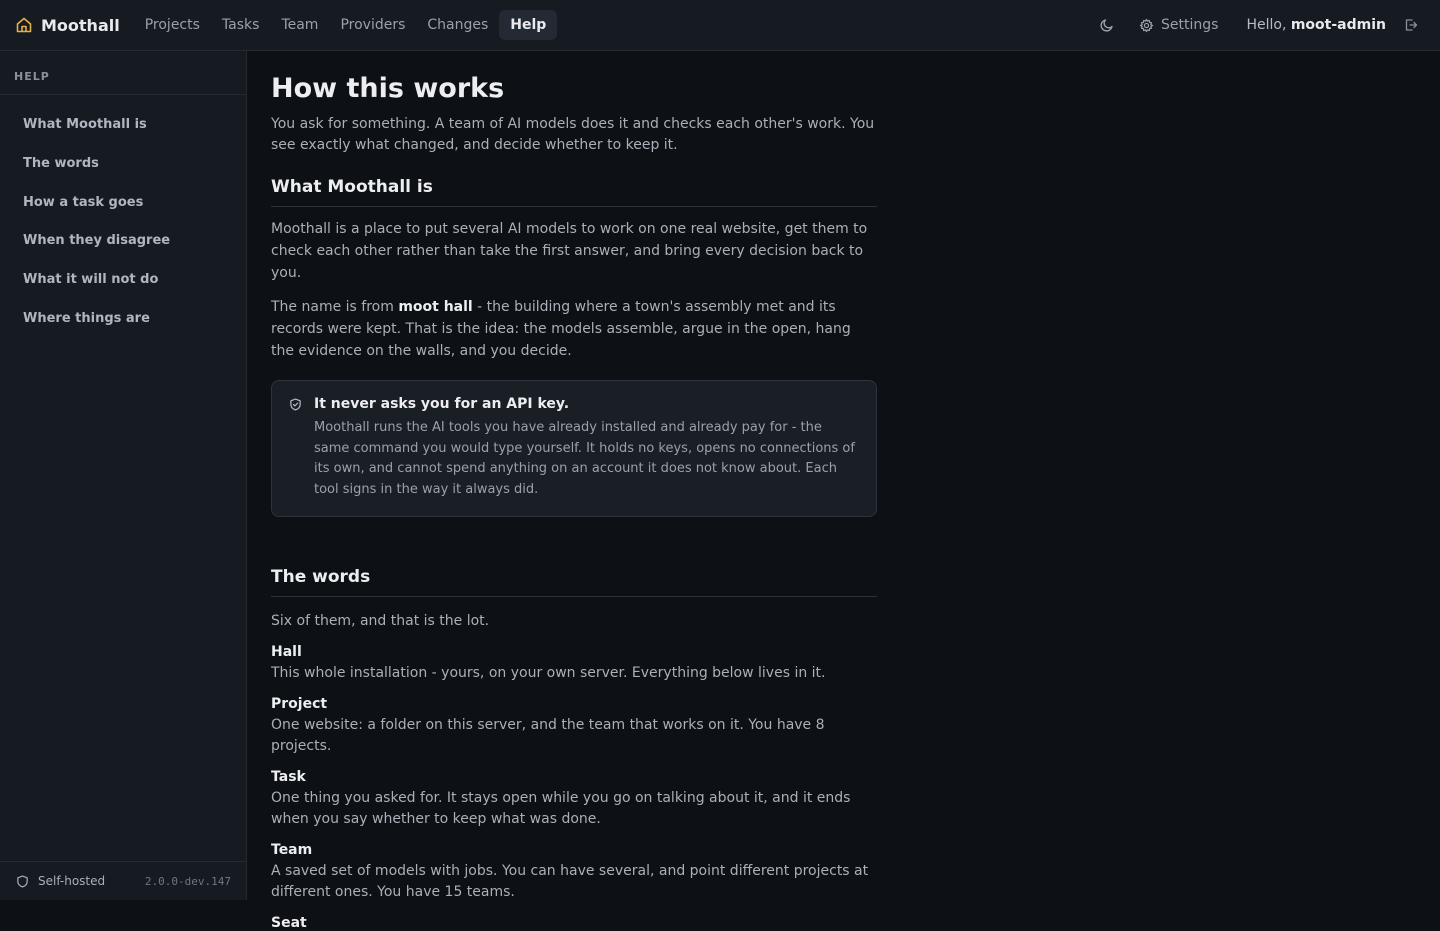 This screenshot has height=931, width=1440. I want to click on sidebar-item-where-things-are: Where things are, so click(123, 319).